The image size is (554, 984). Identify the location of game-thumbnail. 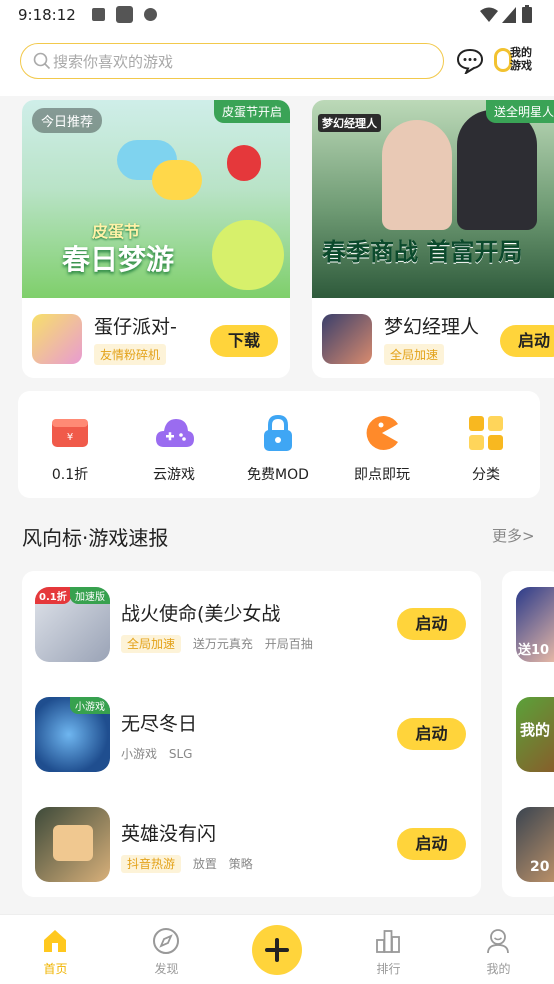
(57, 339).